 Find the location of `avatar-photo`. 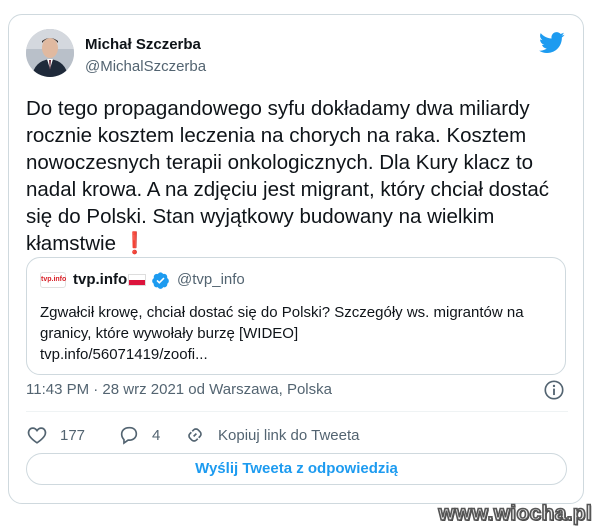

avatar-photo is located at coordinates (50, 53).